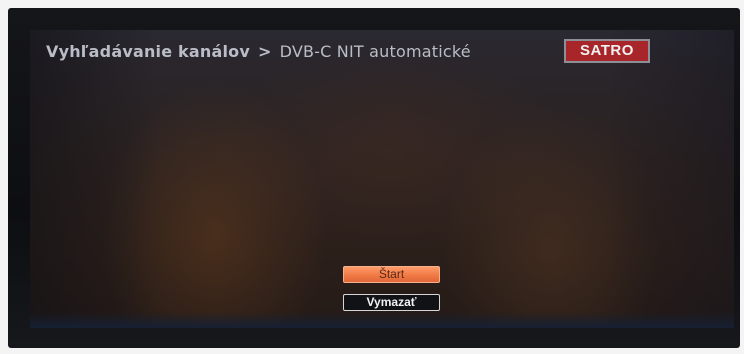 The width and height of the screenshot is (744, 354). I want to click on start-button: Štart, so click(391, 274).